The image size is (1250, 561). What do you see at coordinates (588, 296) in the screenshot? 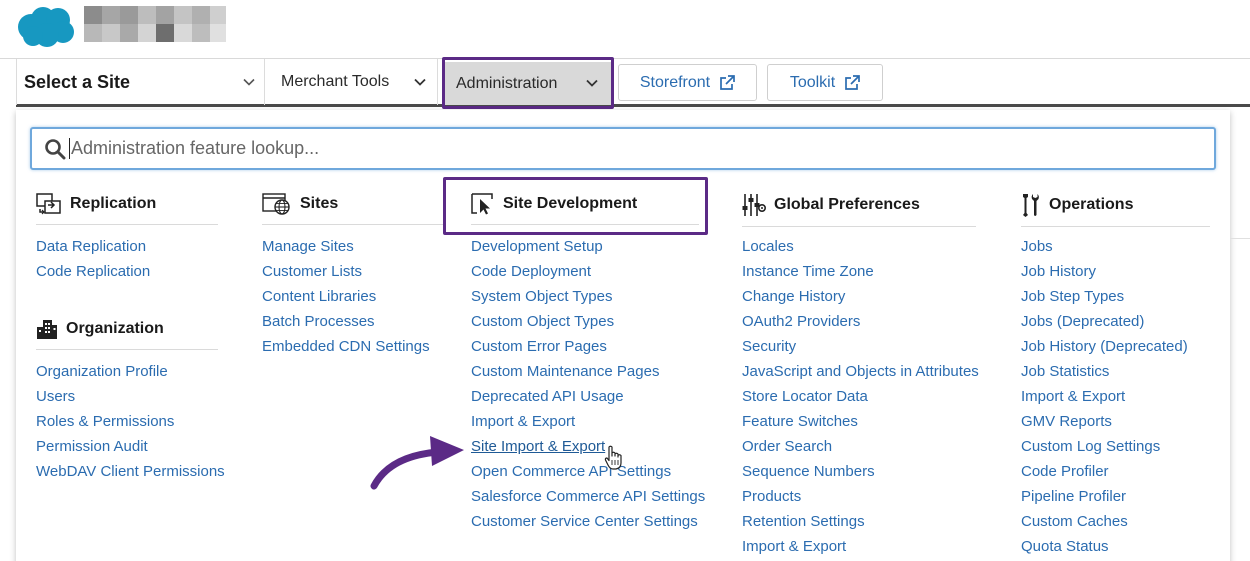
I see `link-system-object-types: System Object Types` at bounding box center [588, 296].